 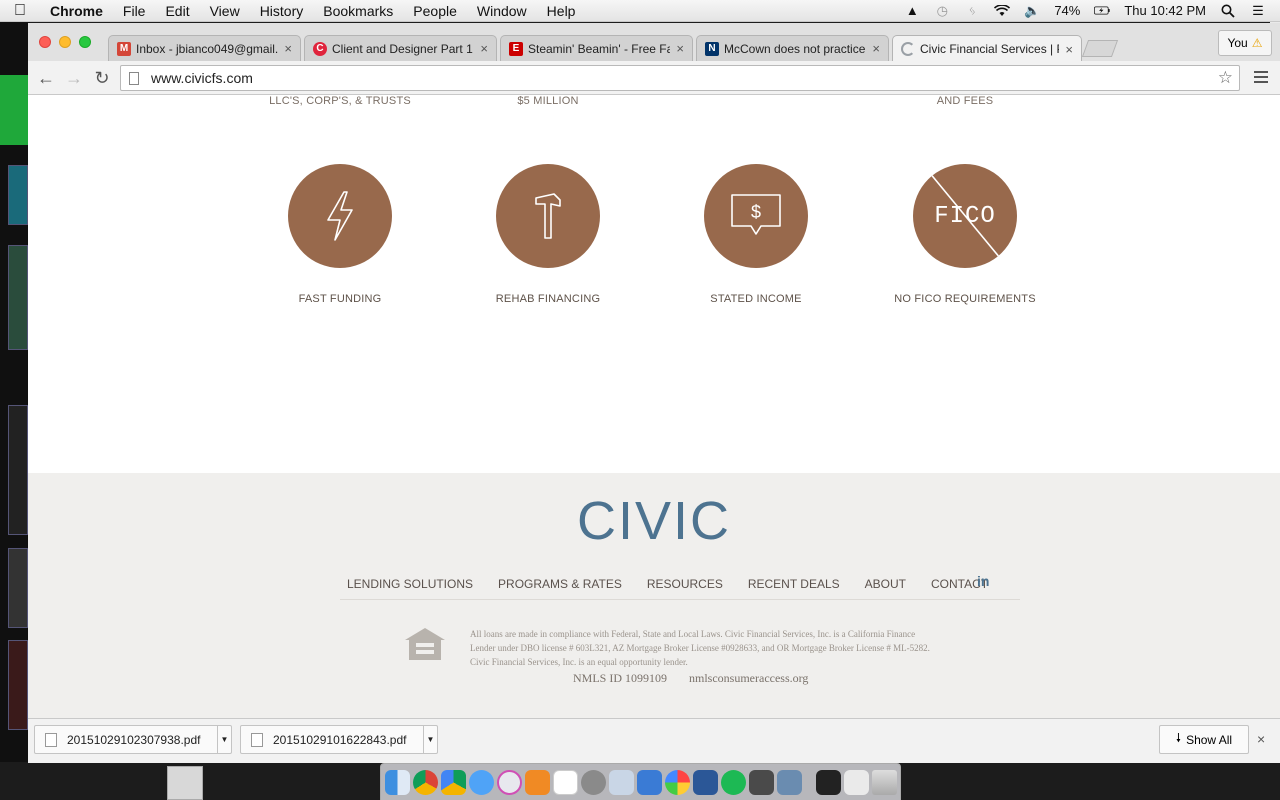 I want to click on menu-view: View, so click(x=225, y=11).